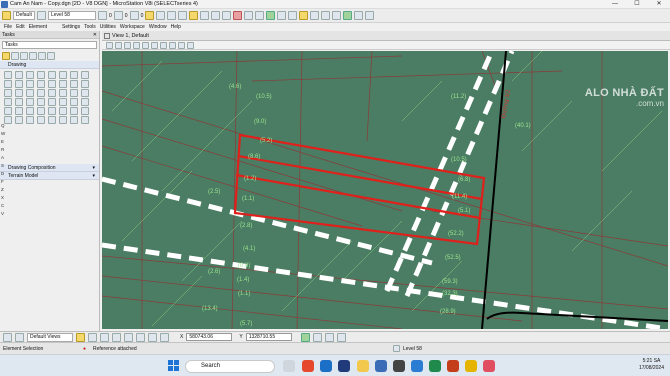  I want to click on trim-tool-icon, so click(85, 93).